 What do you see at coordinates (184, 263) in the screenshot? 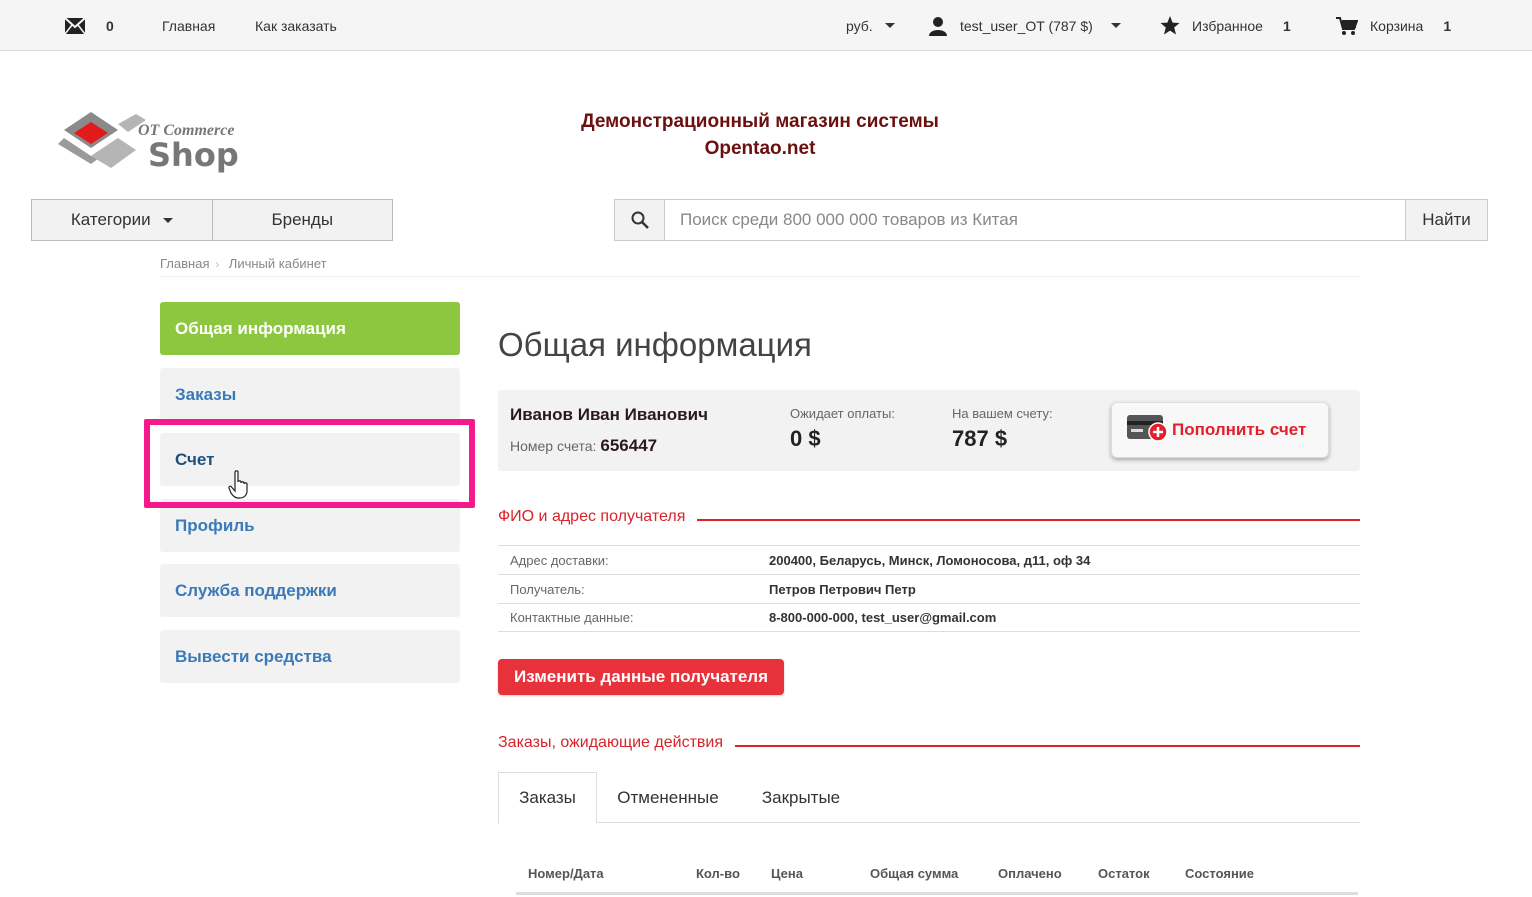
I see `breadcrumb-home: Главная` at bounding box center [184, 263].